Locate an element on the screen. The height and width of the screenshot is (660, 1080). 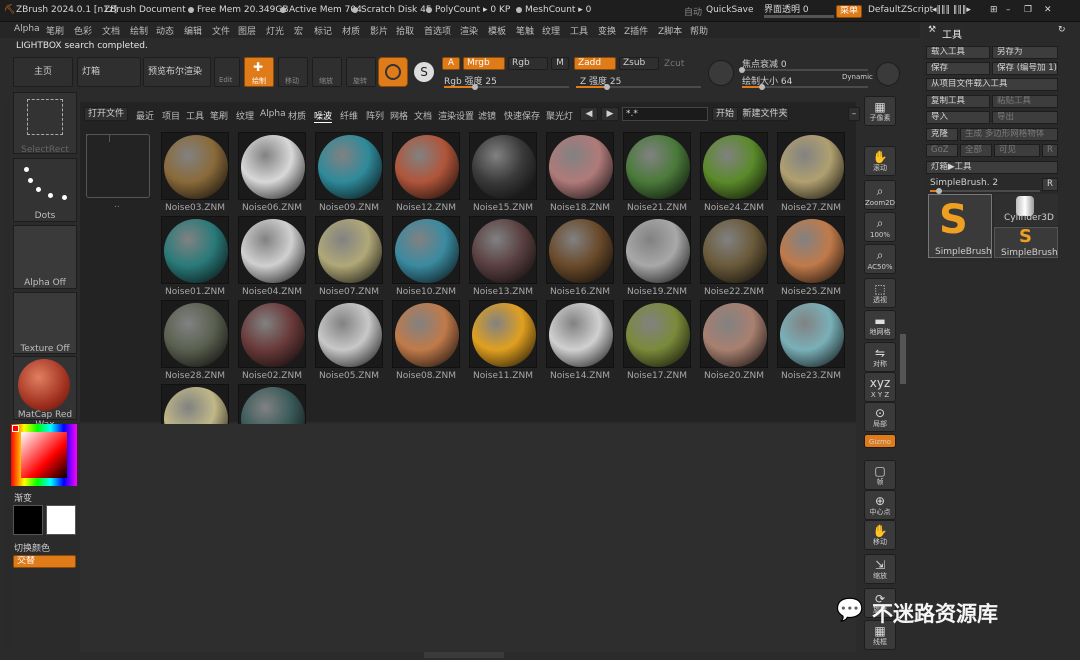
paste-tool-button: 粘贴工具 is located at coordinates (1025, 101).